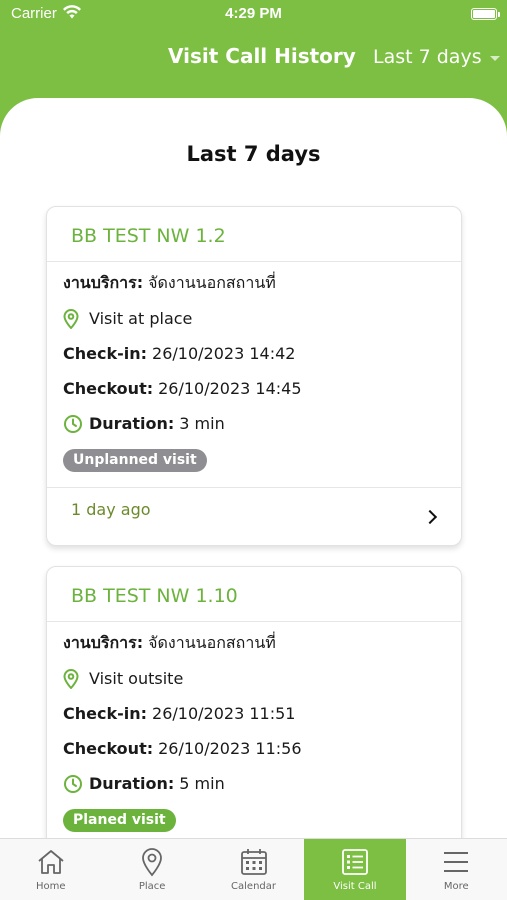  Describe the element at coordinates (494, 58) in the screenshot. I see `caret-down-icon` at that location.